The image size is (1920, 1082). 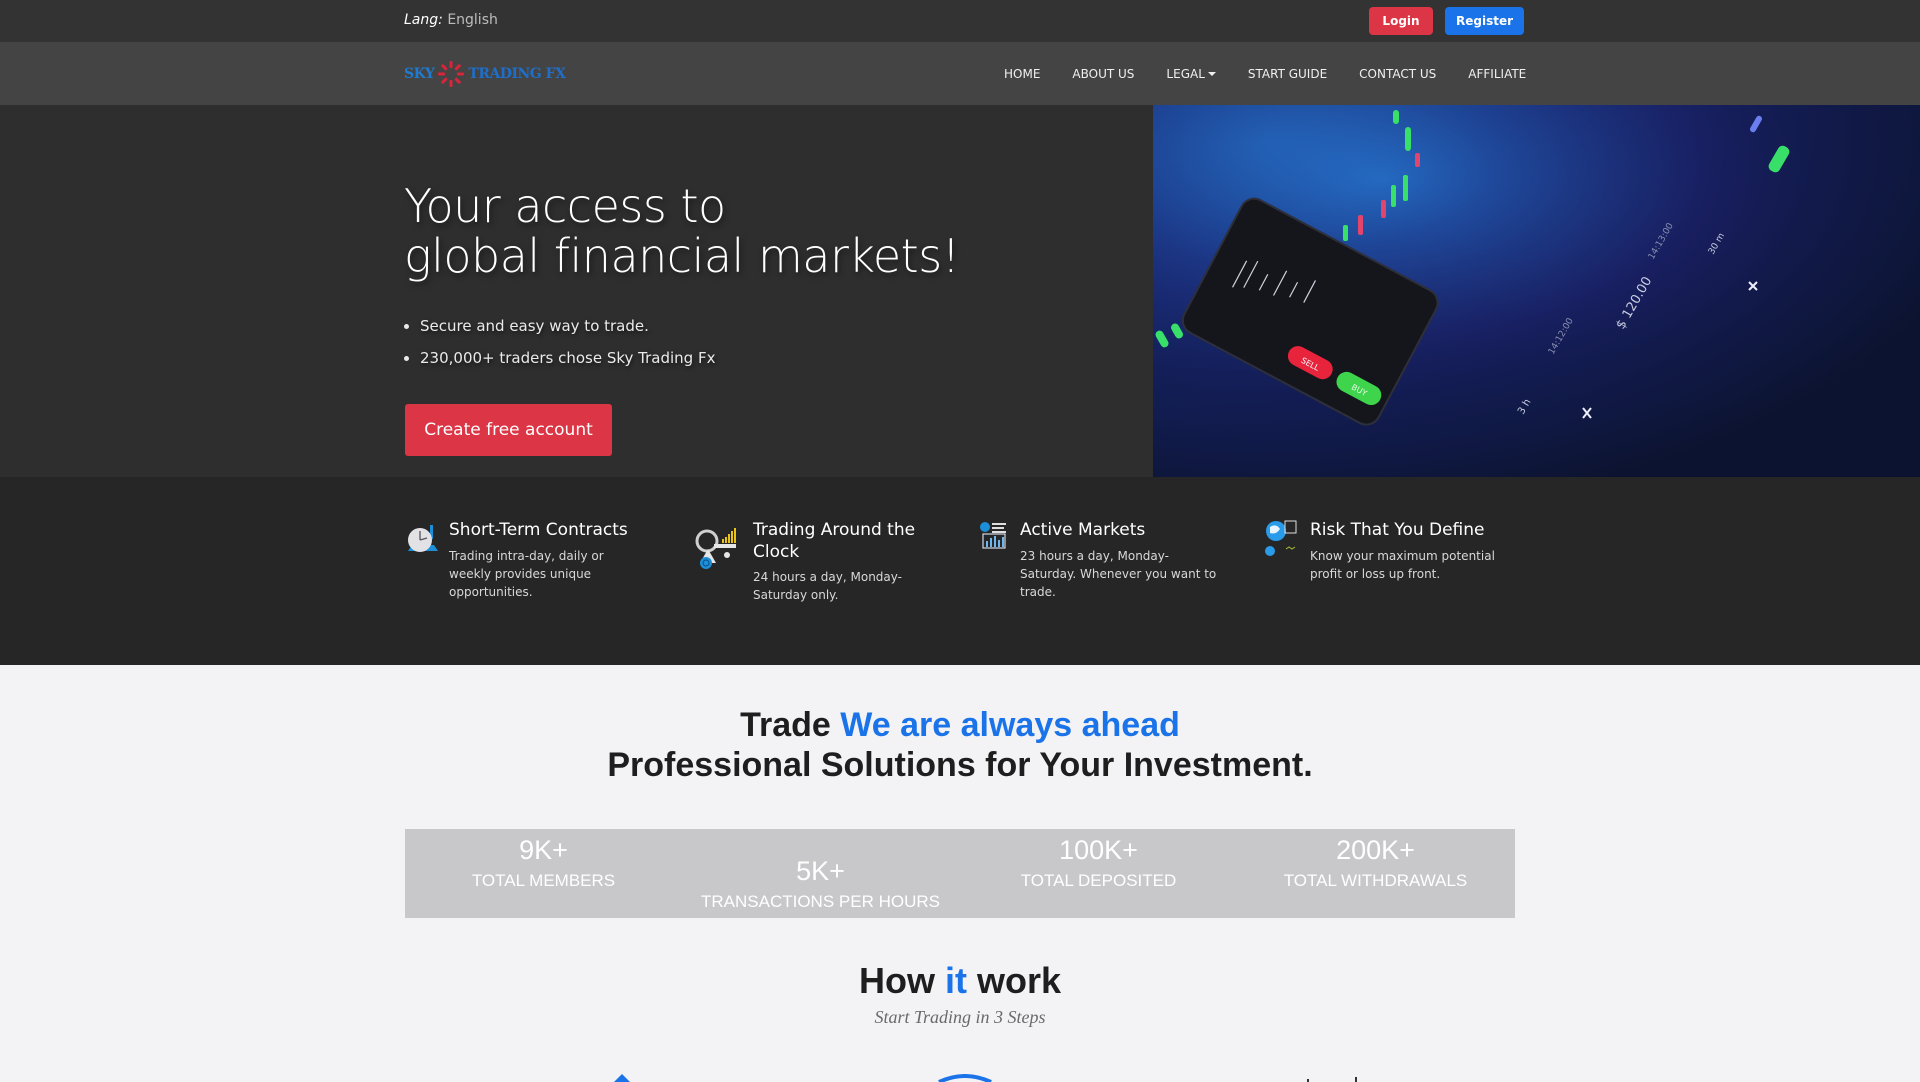 I want to click on language-selector: Lang: English, so click(x=451, y=20).